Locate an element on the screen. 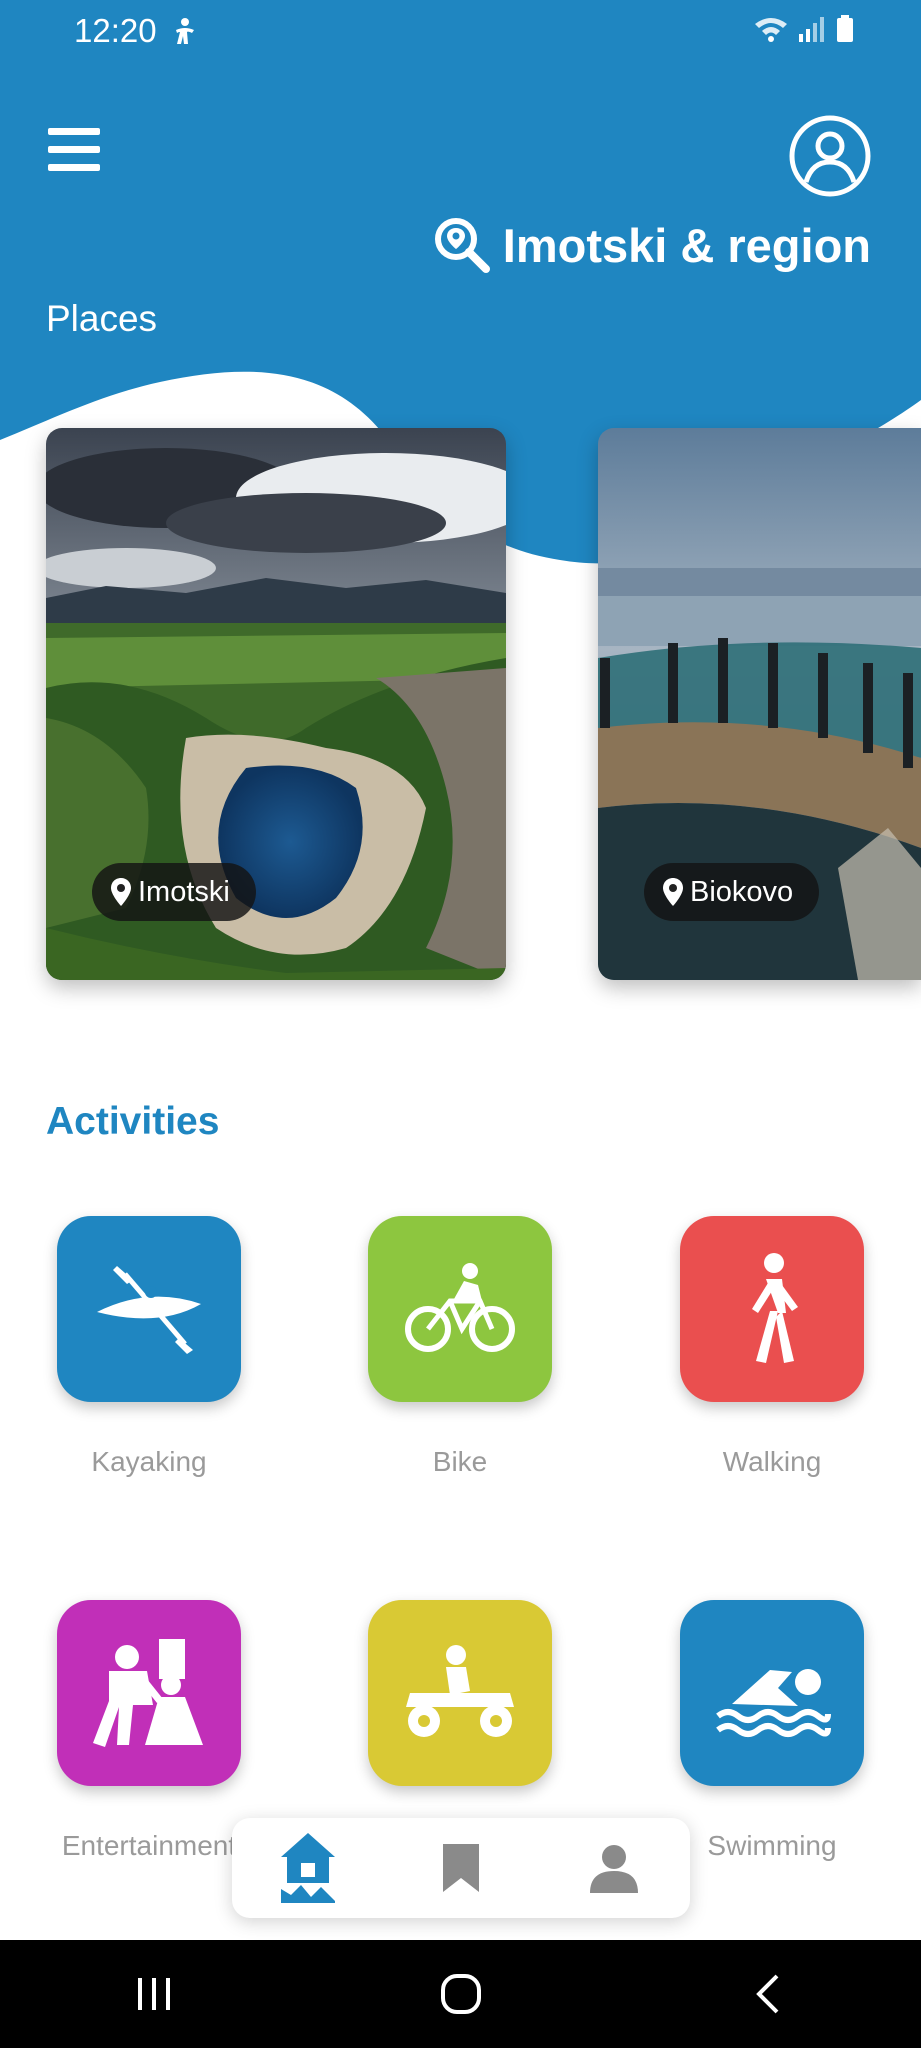 The height and width of the screenshot is (2048, 921). activity-bike: Bike is located at coordinates (460, 1347).